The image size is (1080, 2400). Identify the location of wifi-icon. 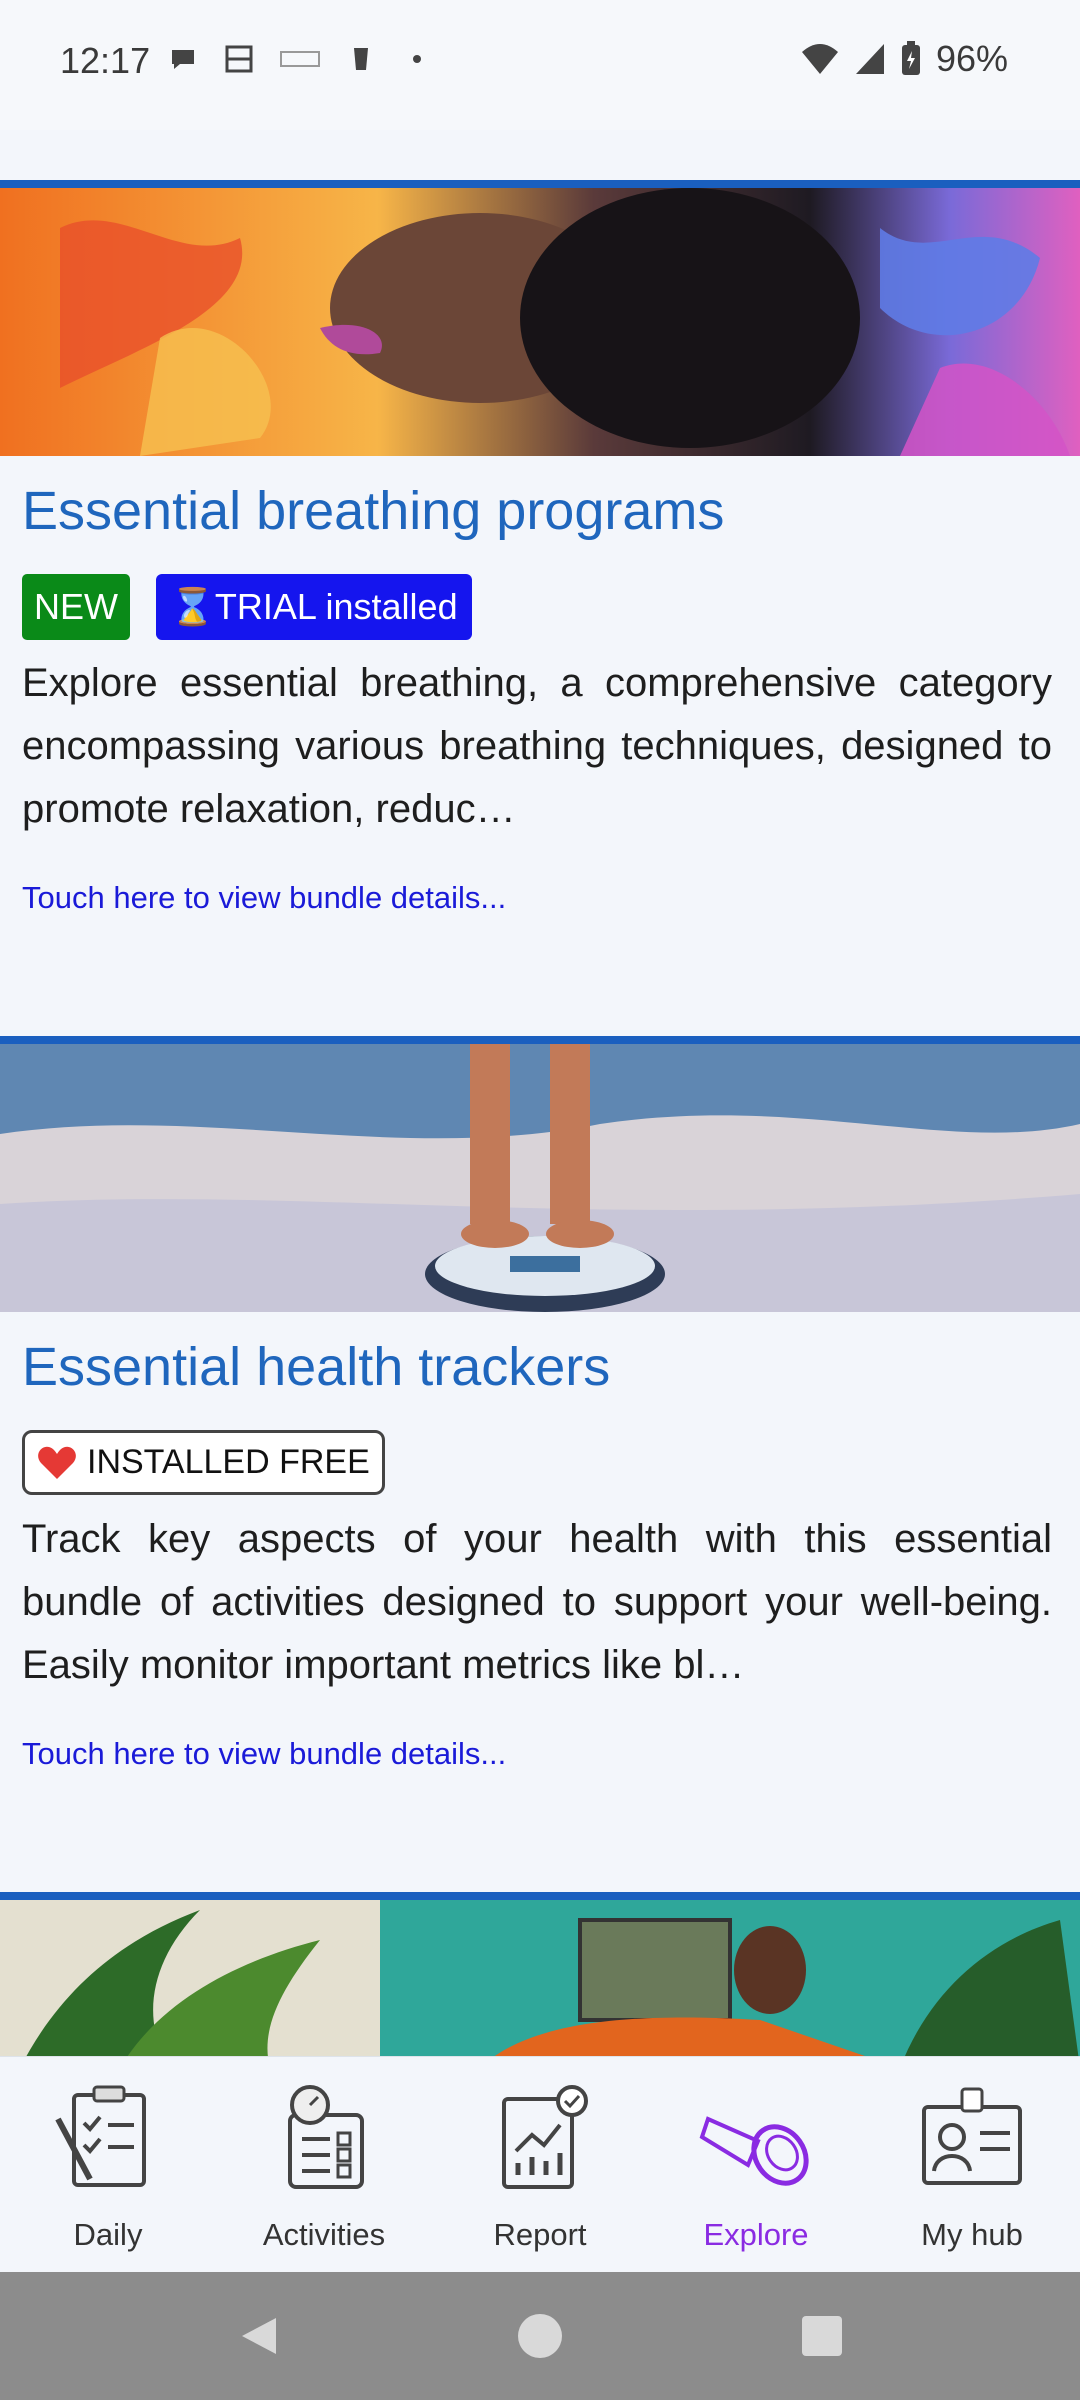
(819, 59).